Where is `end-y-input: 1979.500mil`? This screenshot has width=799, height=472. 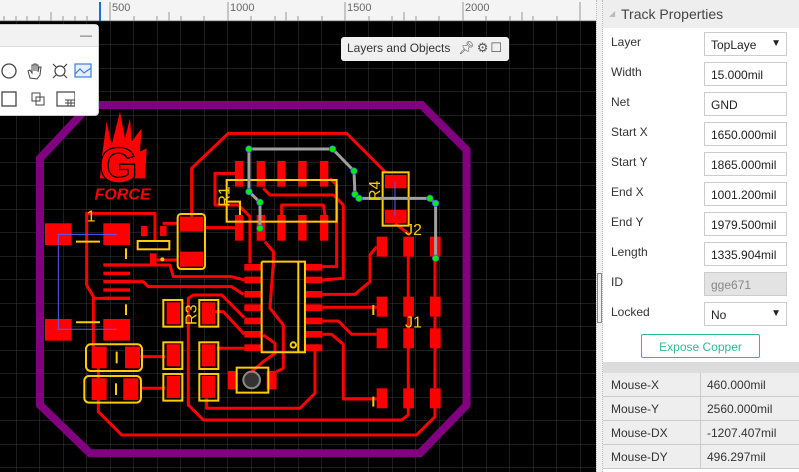 end-y-input: 1979.500mil is located at coordinates (745, 224).